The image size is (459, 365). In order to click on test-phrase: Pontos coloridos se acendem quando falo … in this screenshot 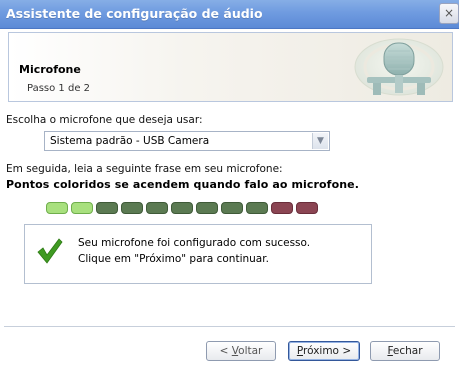, I will do `click(182, 184)`.